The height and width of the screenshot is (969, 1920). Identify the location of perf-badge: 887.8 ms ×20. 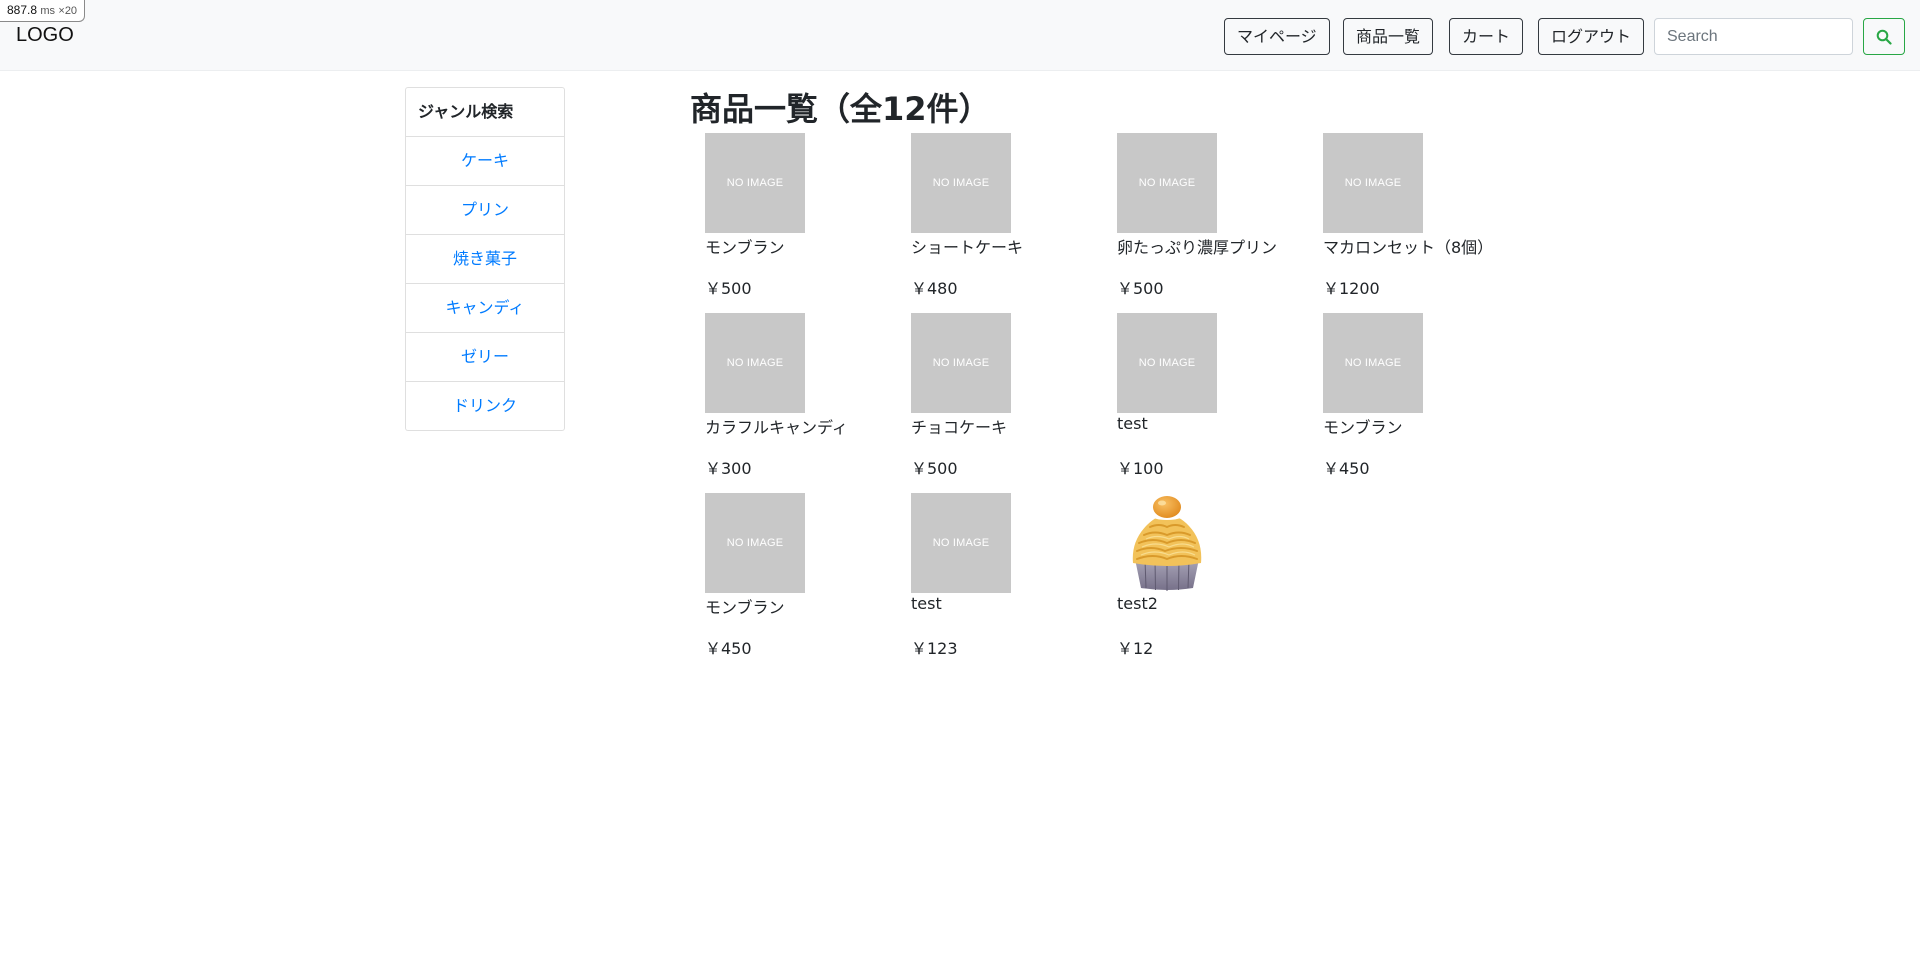
(43, 11).